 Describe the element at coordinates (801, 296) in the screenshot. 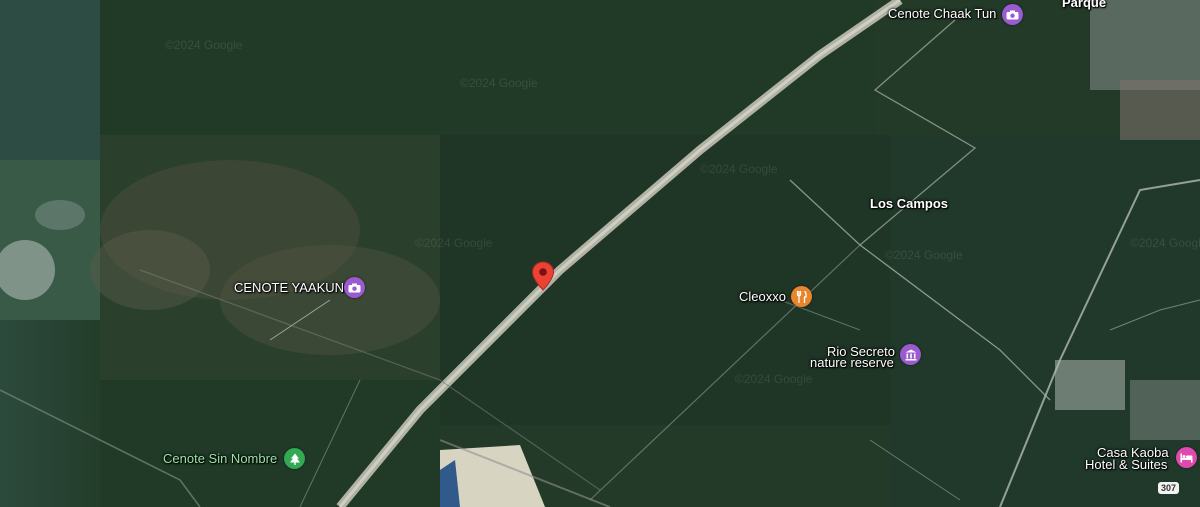

I see `restaurant-icon` at that location.